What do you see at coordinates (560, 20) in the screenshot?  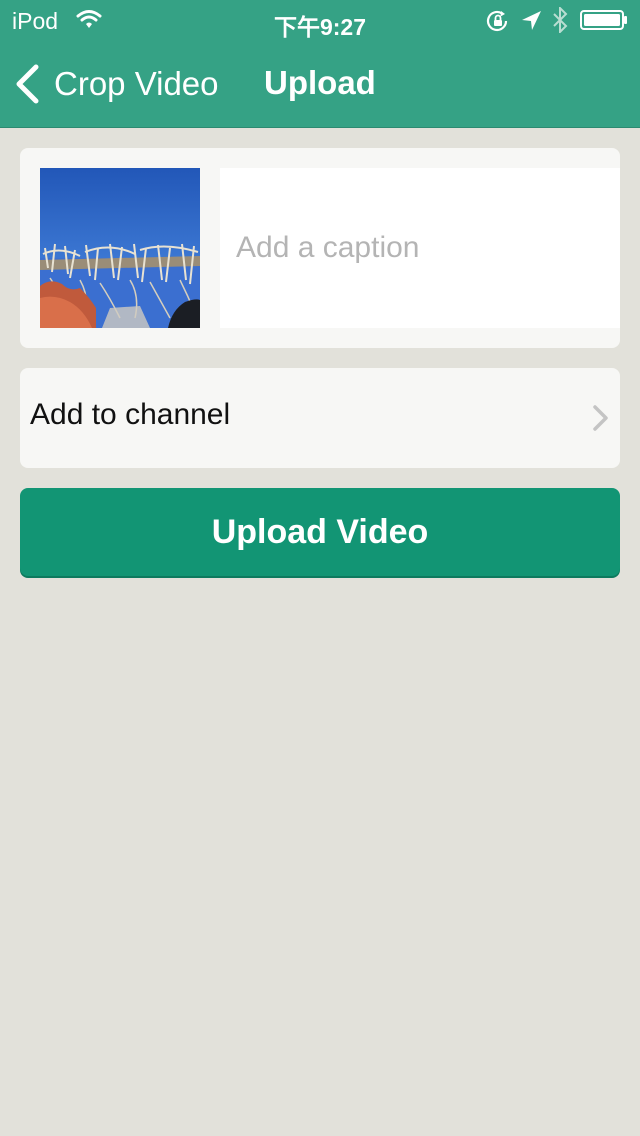 I see `bluetooth-icon` at bounding box center [560, 20].